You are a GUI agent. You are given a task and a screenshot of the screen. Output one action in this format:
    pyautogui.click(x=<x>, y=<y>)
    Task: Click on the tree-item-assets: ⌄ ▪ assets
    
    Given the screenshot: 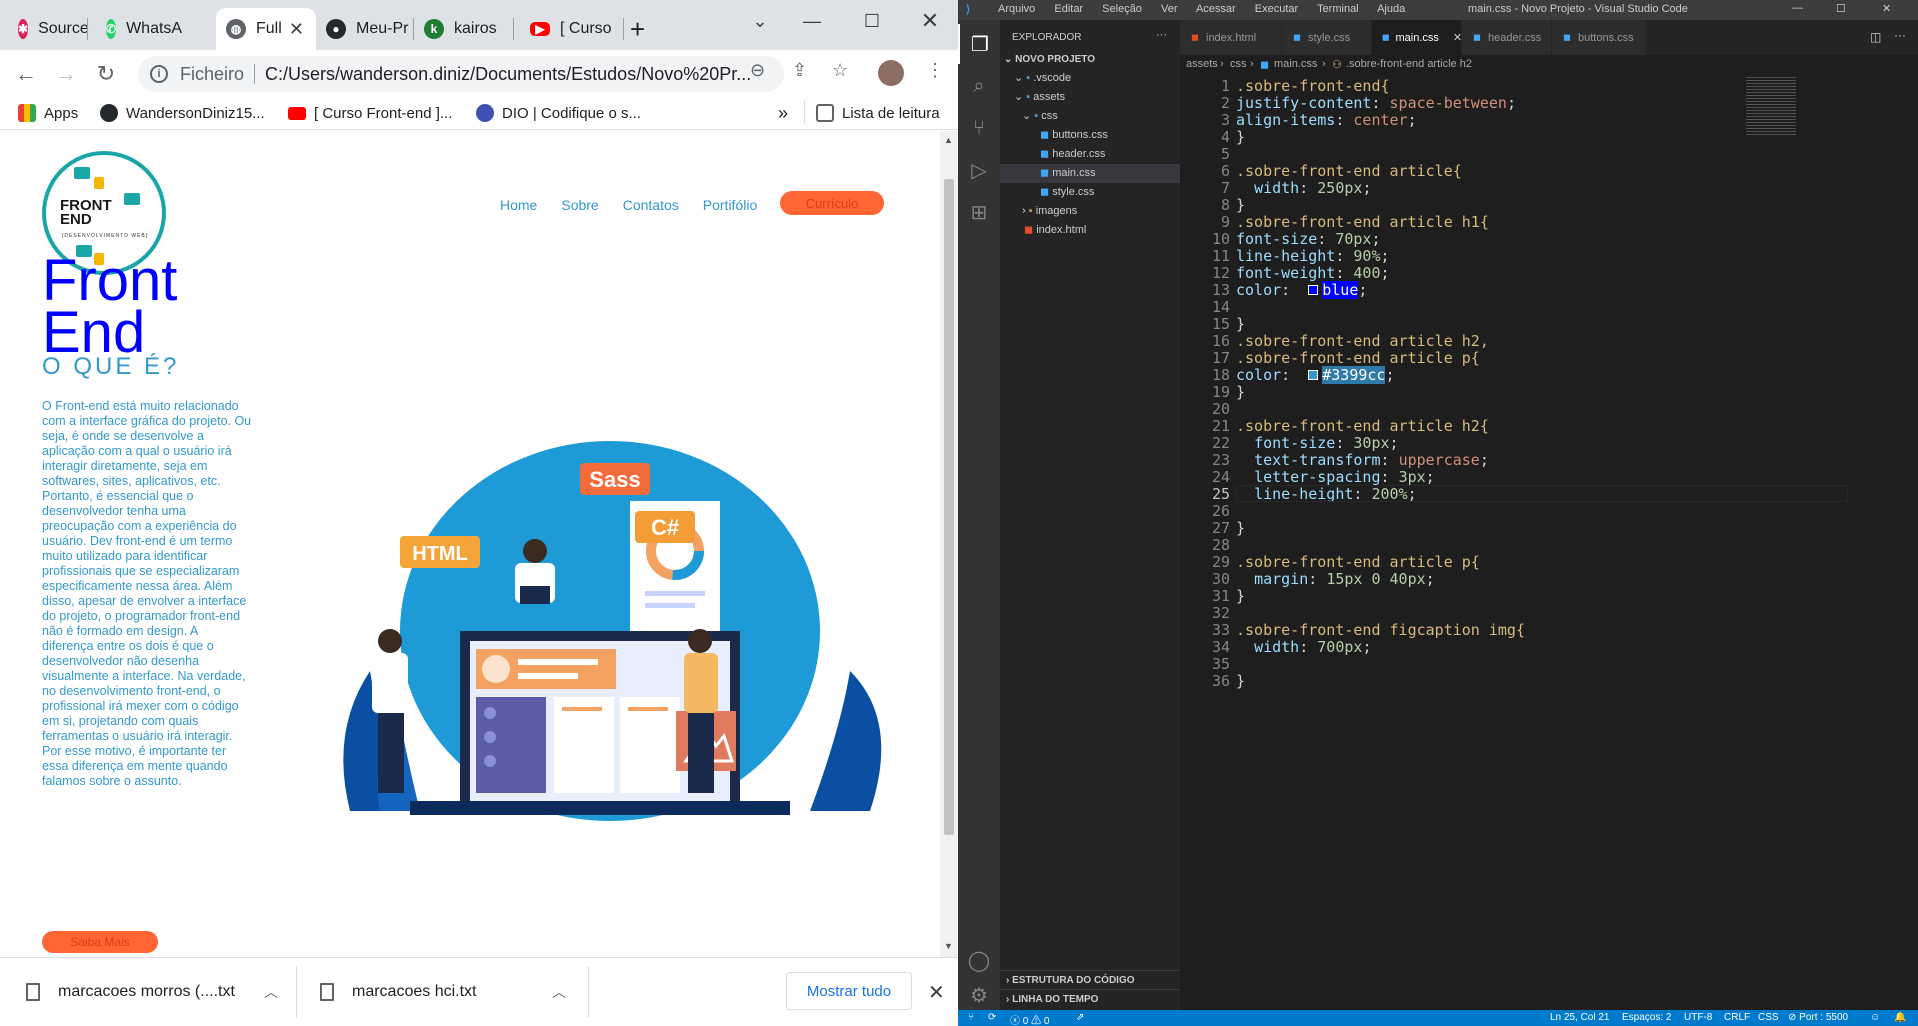 What is the action you would take?
    pyautogui.click(x=1039, y=97)
    